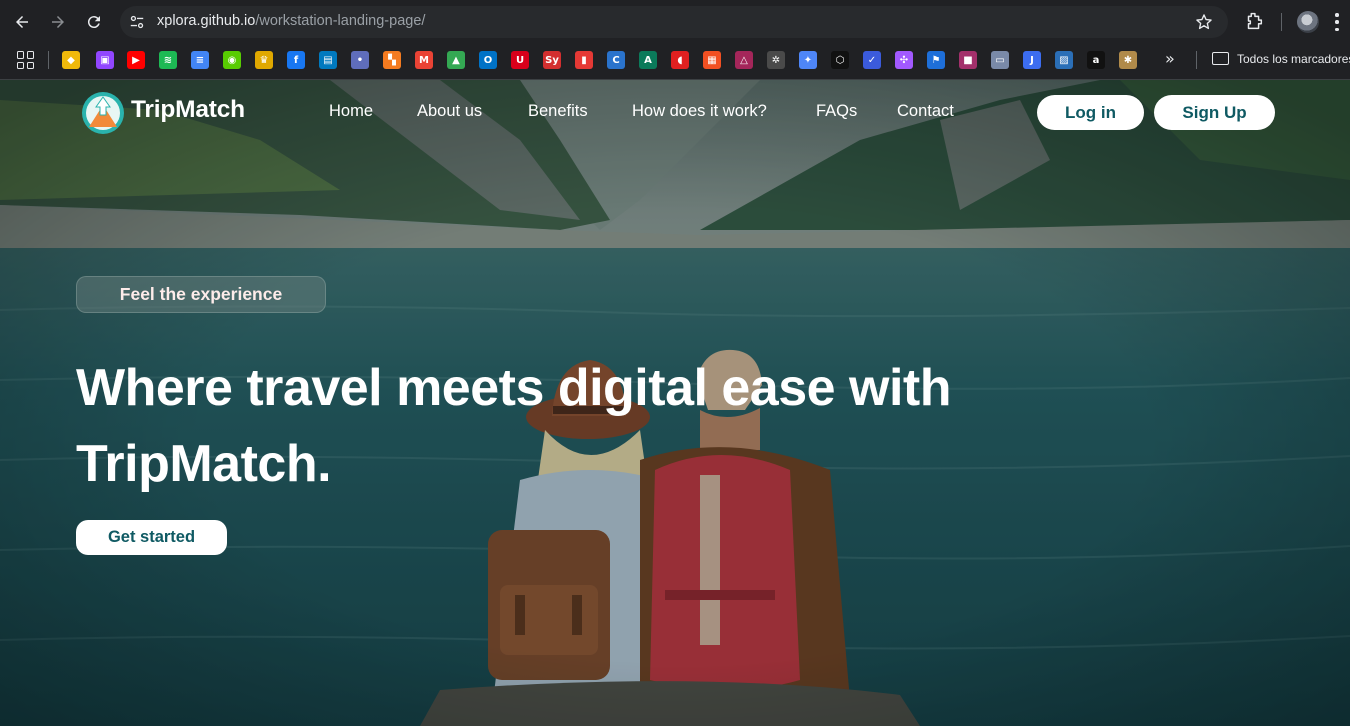 The height and width of the screenshot is (726, 1350). I want to click on all-bookmarks-label: Todos los marcadores, so click(1293, 59).